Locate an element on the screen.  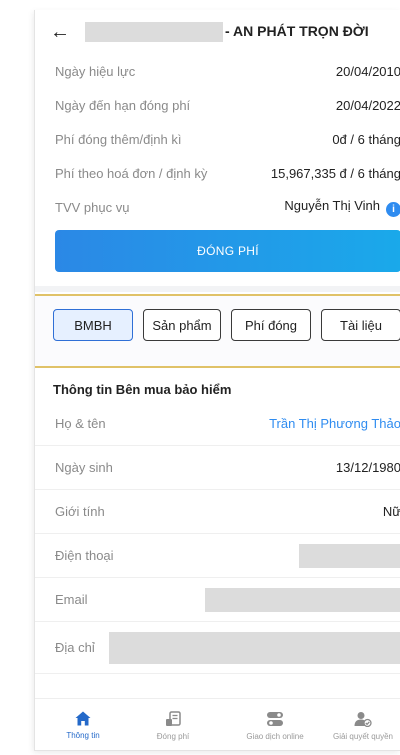
policy-row-effective-date: Ngày hiệu lực 20/04/2010 is located at coordinates (217, 71).